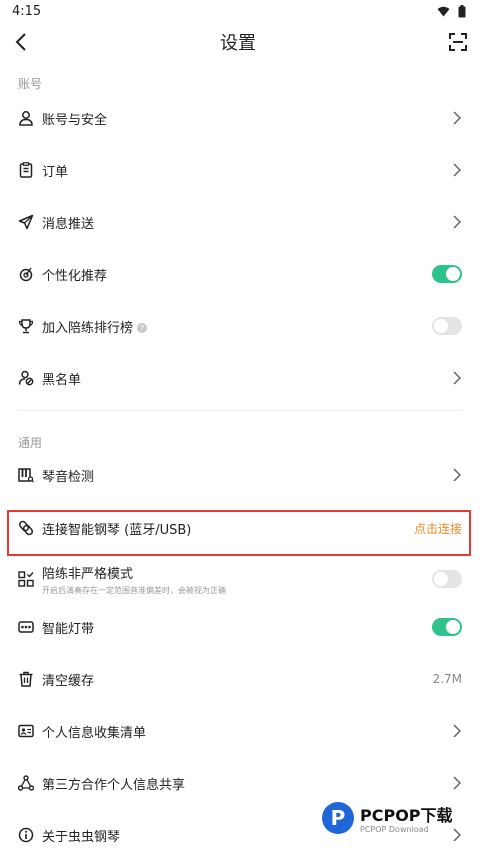  I want to click on settings-item-ranking: 加入陪练排行榜?, so click(240, 326).